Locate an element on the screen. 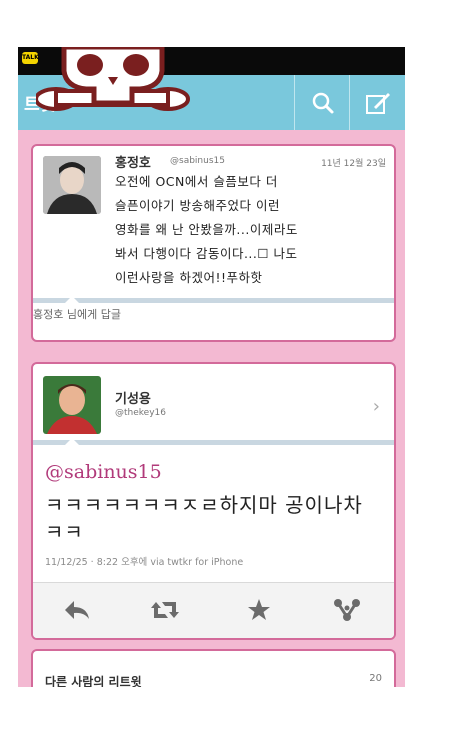 The height and width of the screenshot is (748, 452). share-icon is located at coordinates (347, 610).